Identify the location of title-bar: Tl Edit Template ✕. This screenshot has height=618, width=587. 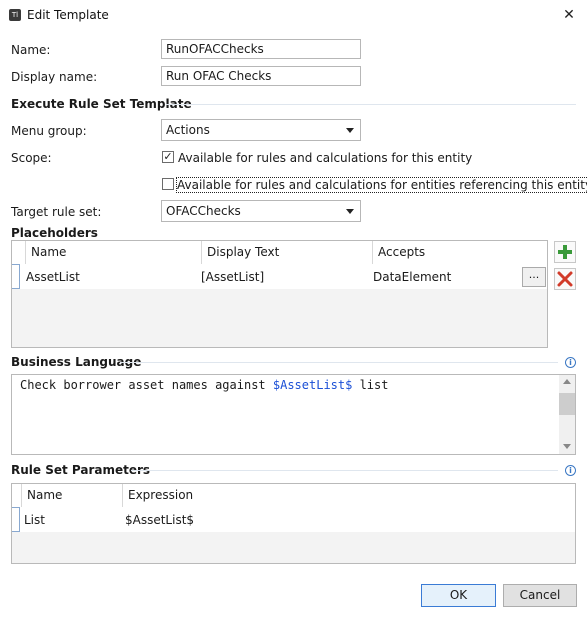
(293, 15).